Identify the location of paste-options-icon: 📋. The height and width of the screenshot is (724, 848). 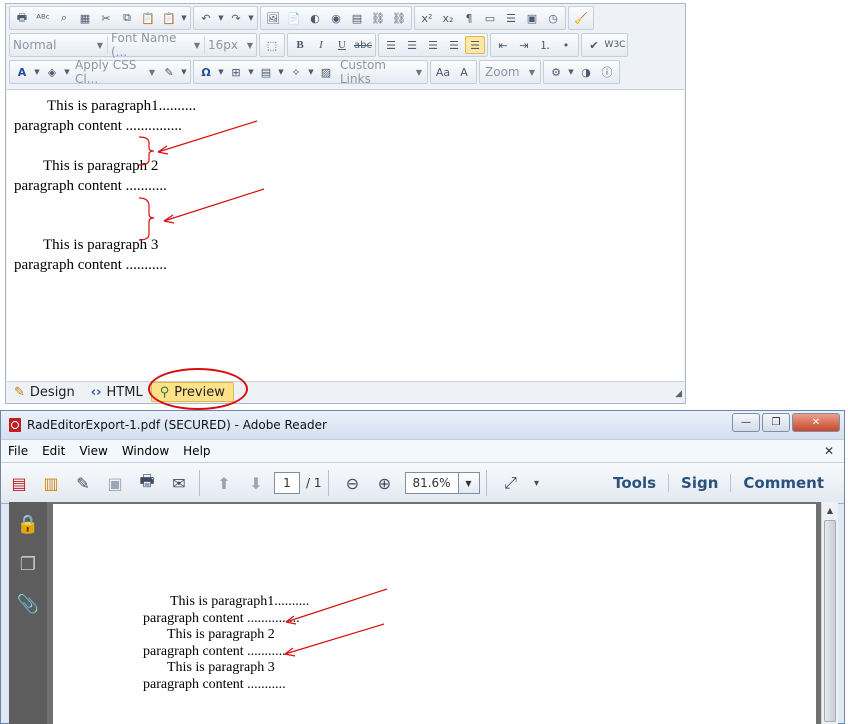
(169, 18).